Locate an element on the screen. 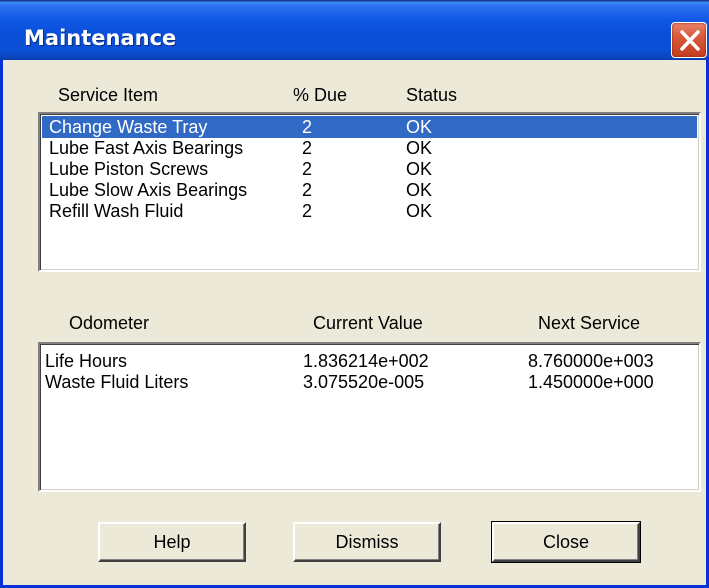 The height and width of the screenshot is (588, 709). close-window-button is located at coordinates (689, 40).